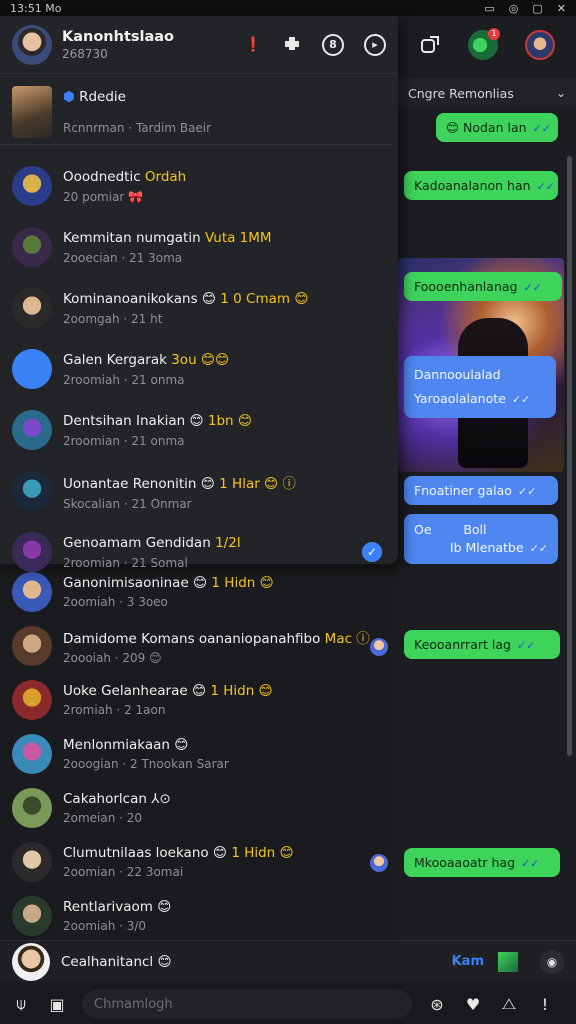 This screenshot has width=576, height=1024. What do you see at coordinates (146, 369) in the screenshot?
I see `contact-text: Galen Kergarak 3ou 😊😊 2roomiah · 21 onma` at bounding box center [146, 369].